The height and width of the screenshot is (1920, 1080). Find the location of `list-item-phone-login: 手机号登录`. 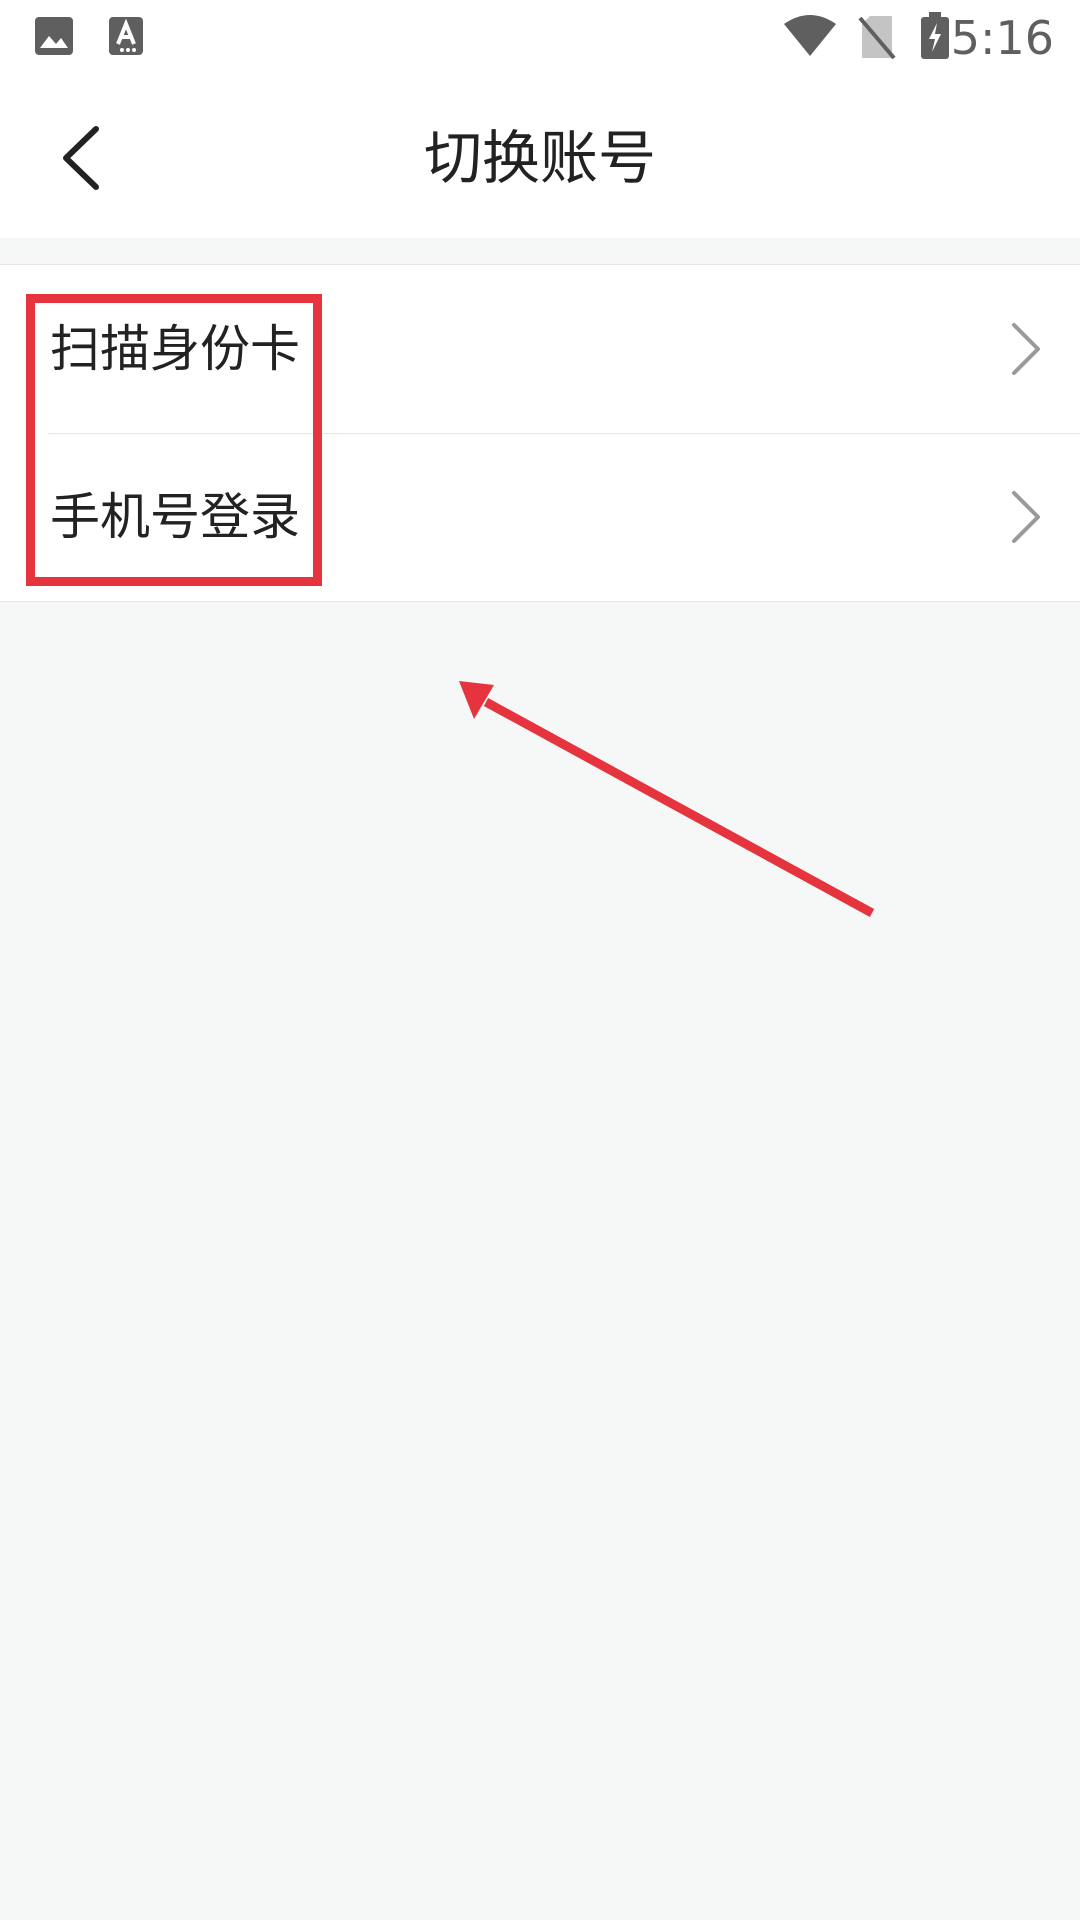

list-item-phone-login: 手机号登录 is located at coordinates (540, 517).